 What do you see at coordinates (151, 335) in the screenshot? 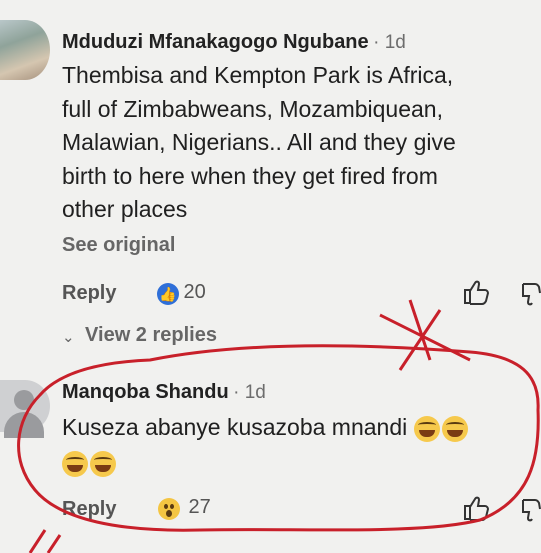
I see `view-replies-label: View 2 replies` at bounding box center [151, 335].